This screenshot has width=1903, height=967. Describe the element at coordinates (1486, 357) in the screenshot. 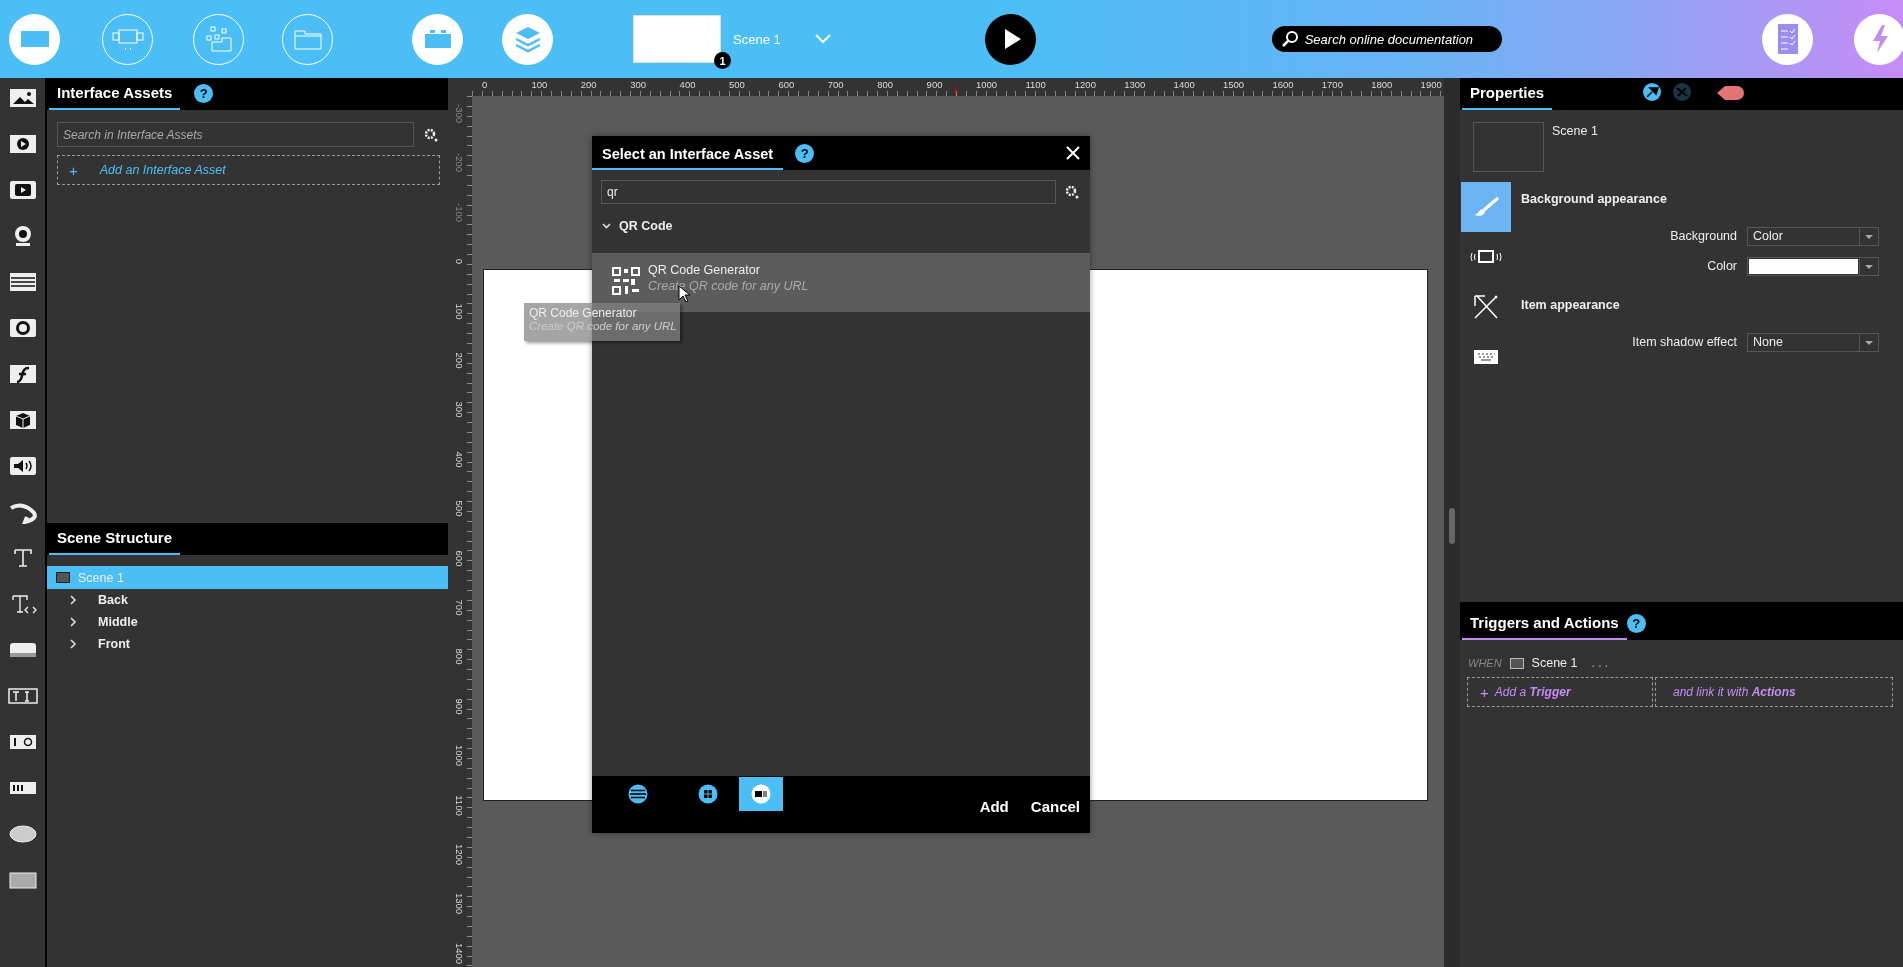

I see `keyboard-icon` at that location.